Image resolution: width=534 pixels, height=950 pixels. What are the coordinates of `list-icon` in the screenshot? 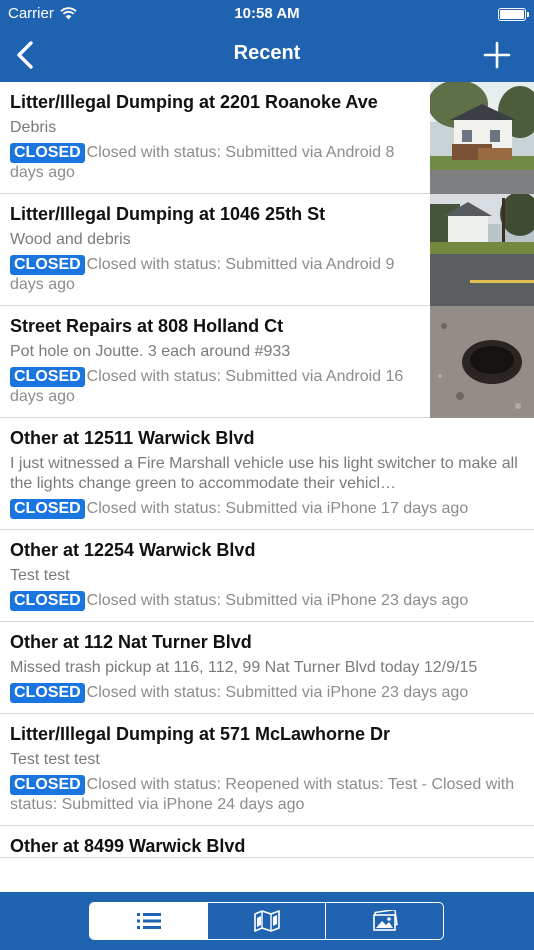 It's located at (148, 921).